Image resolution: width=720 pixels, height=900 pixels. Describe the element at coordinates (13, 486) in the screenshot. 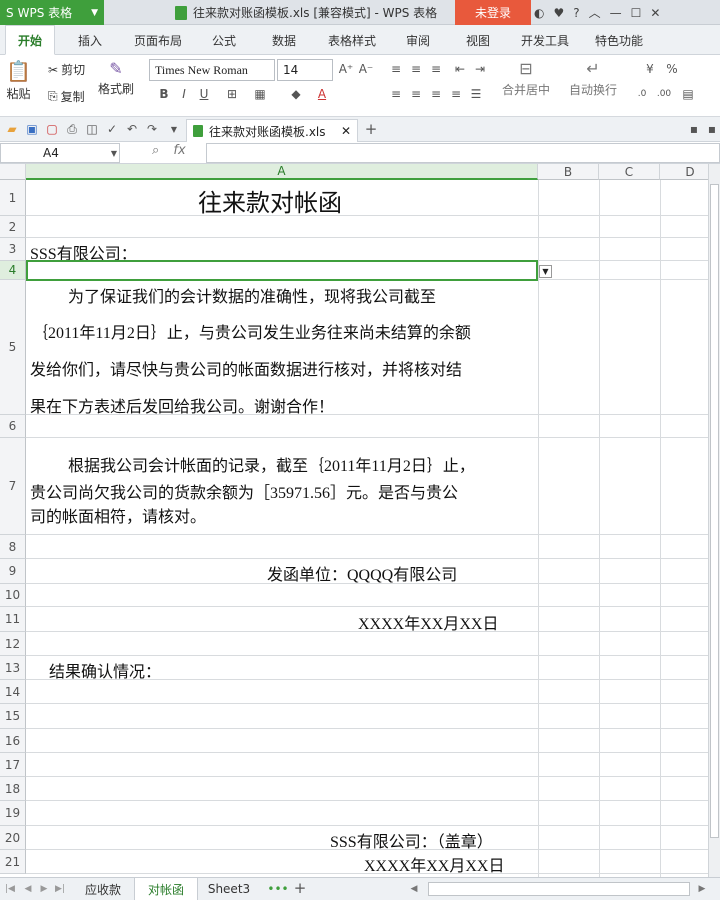

I see `row-header: 7` at that location.